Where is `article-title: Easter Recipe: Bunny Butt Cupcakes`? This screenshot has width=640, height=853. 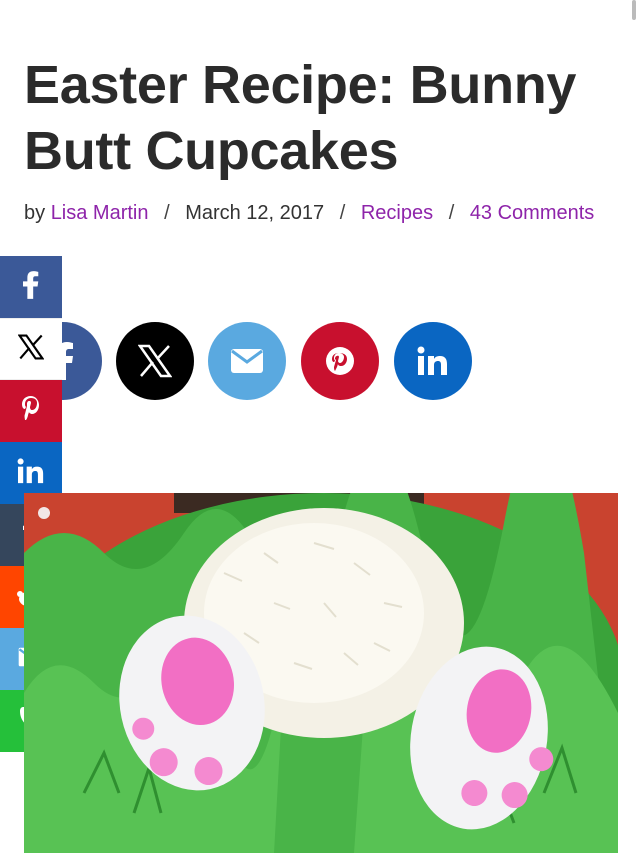
article-title: Easter Recipe: Bunny Butt Cupcakes is located at coordinates (300, 118).